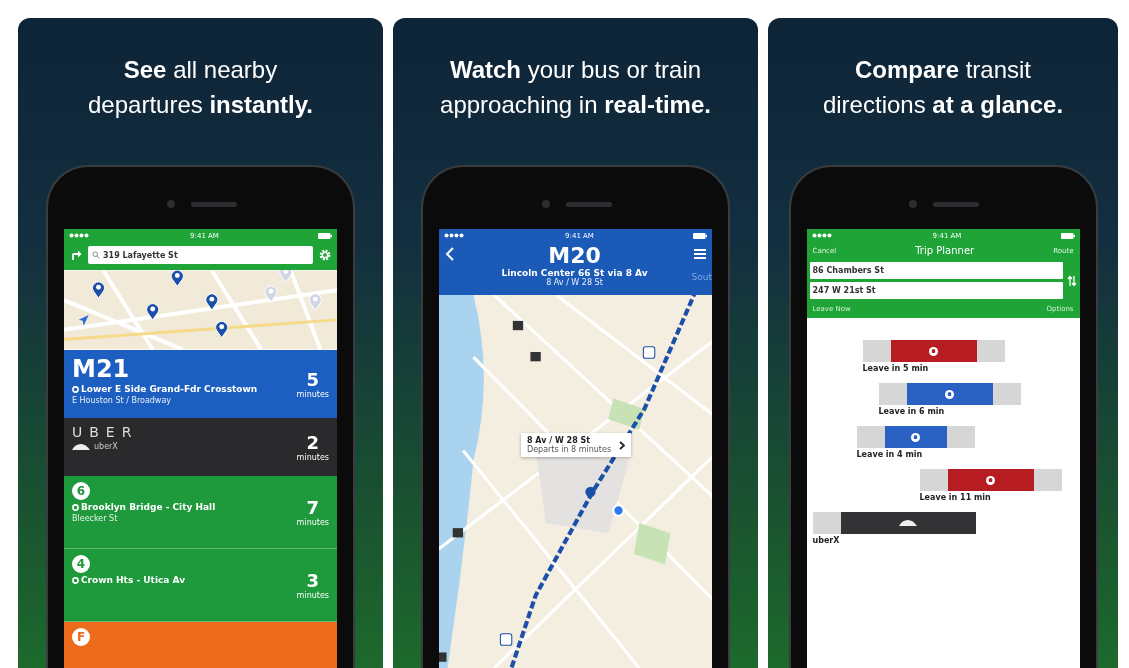 Image resolution: width=1129 pixels, height=668 pixels. I want to click on screen-title: Trip Planner, so click(945, 250).